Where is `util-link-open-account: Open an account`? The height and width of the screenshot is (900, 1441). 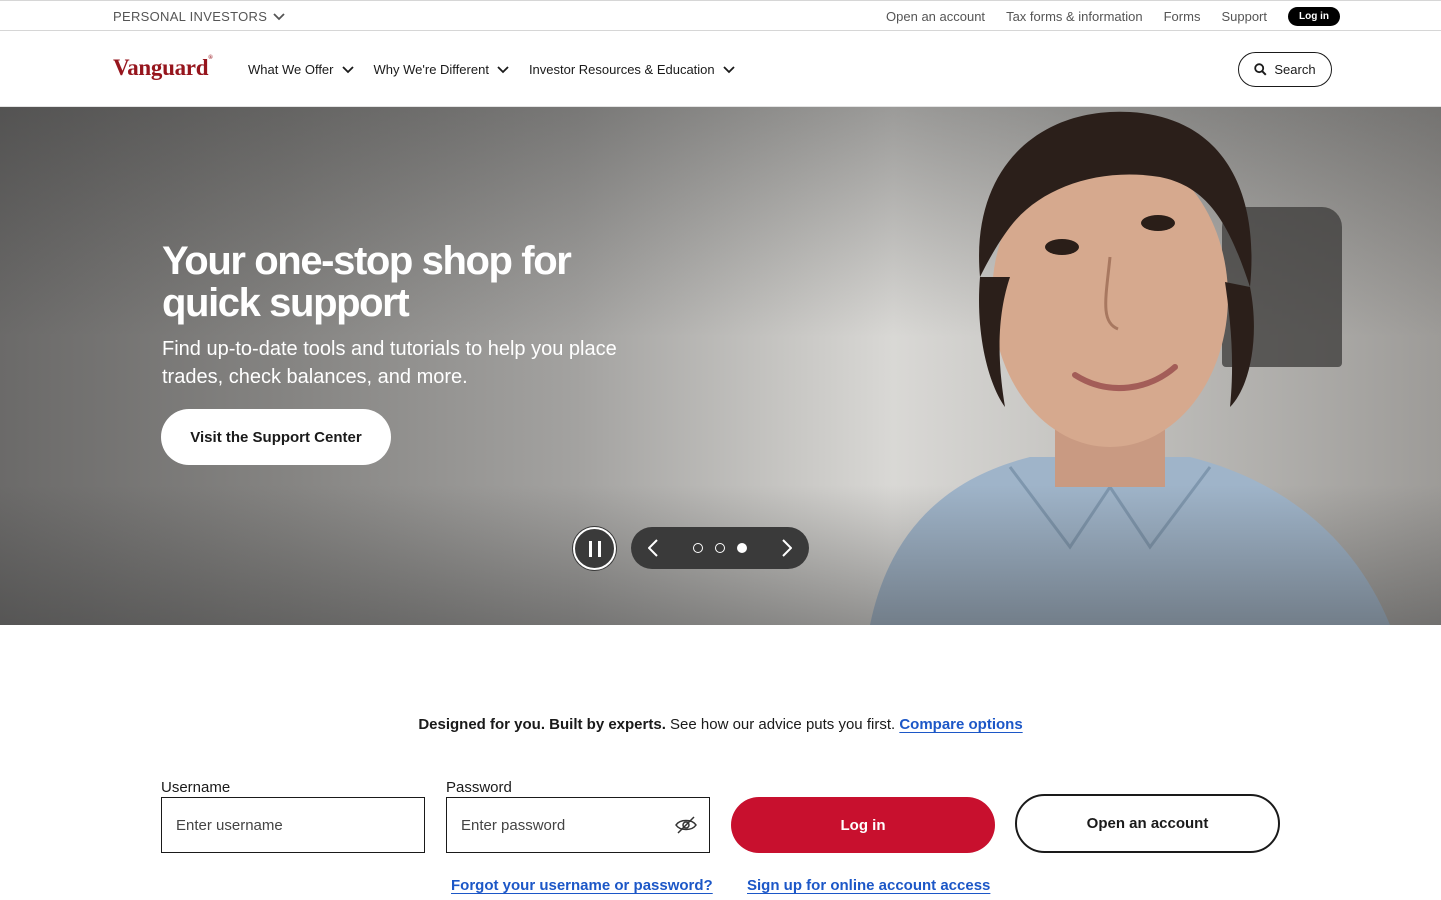
util-link-open-account: Open an account is located at coordinates (935, 16).